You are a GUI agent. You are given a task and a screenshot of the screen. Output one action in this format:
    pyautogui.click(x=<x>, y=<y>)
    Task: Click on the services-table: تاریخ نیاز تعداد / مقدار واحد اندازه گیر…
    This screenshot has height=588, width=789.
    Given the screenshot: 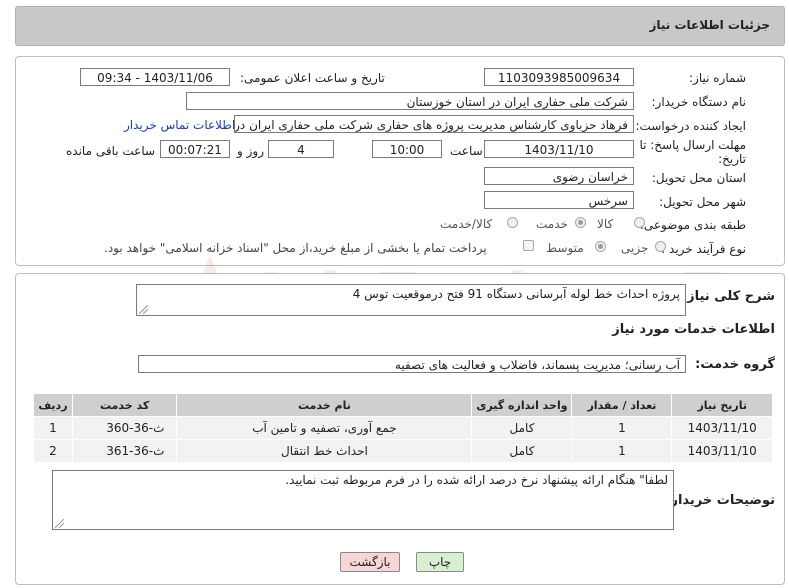 What is the action you would take?
    pyautogui.click(x=403, y=428)
    